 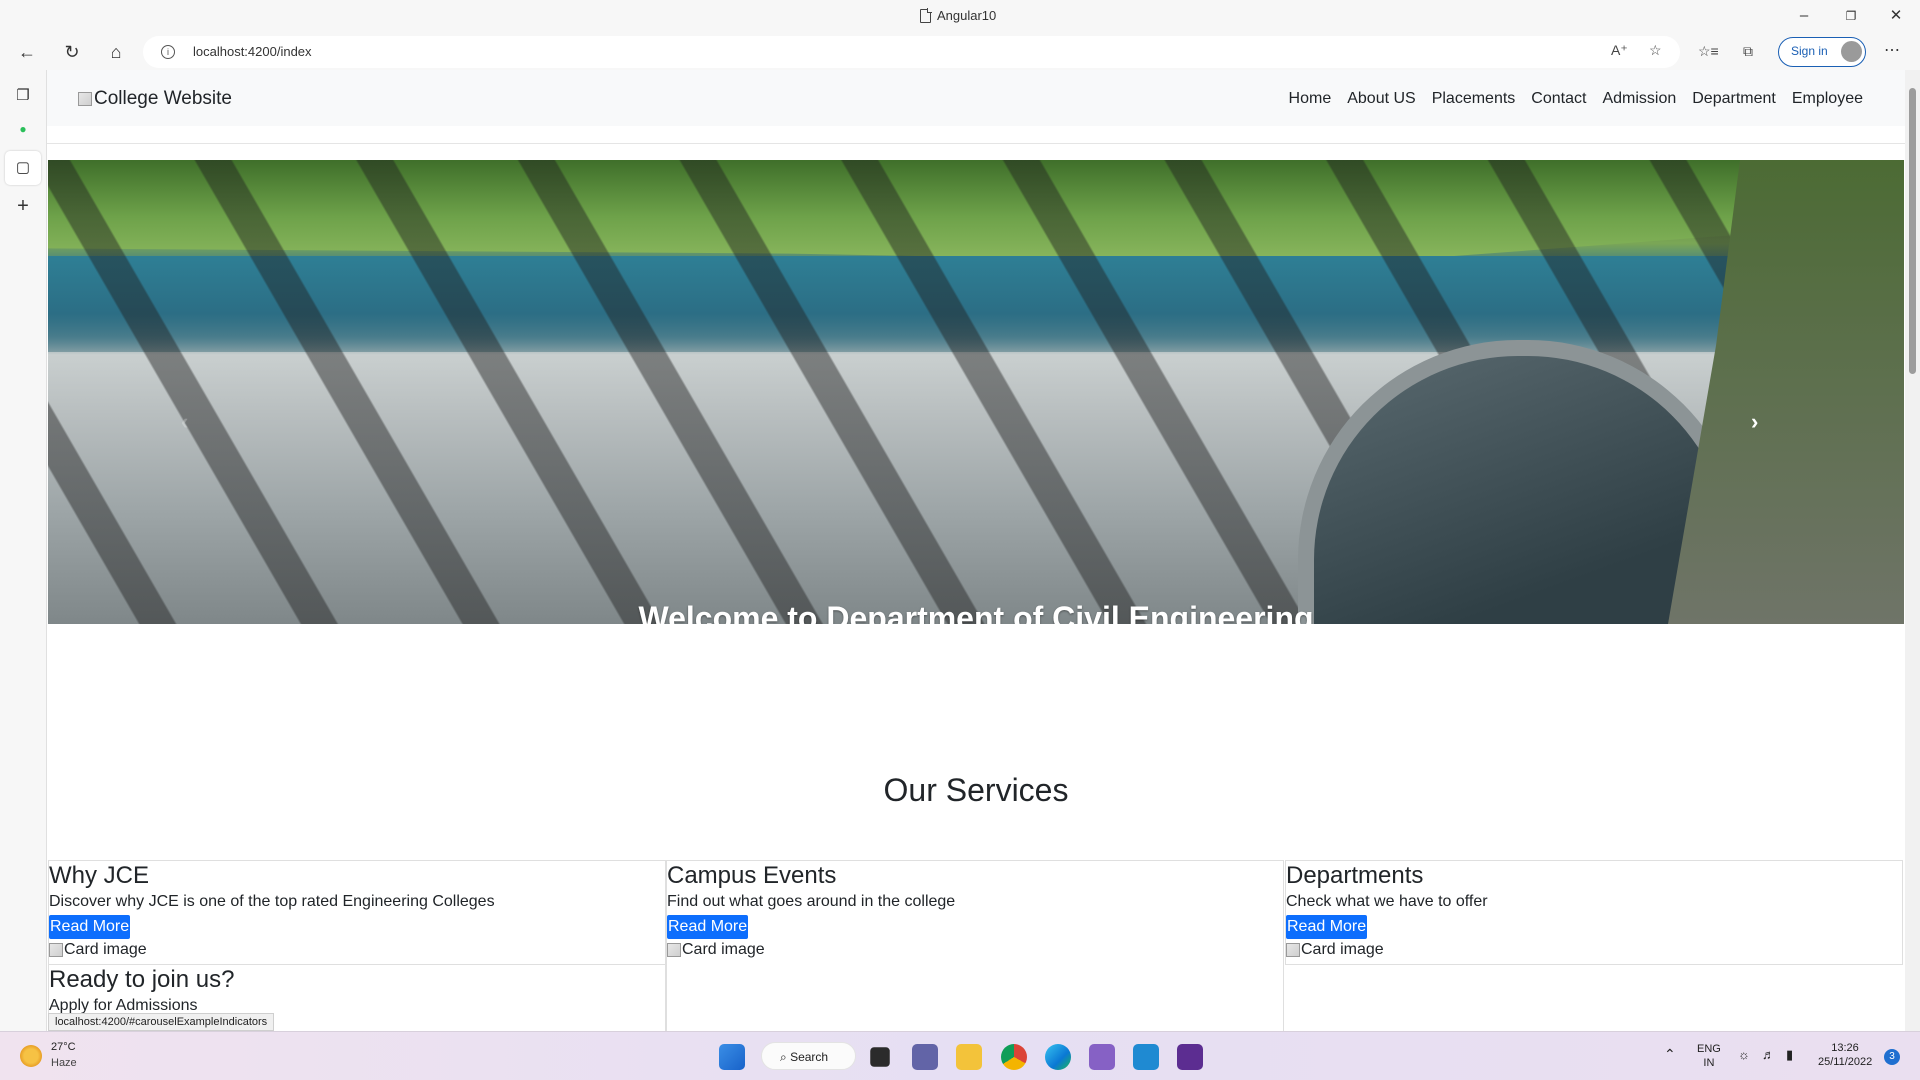 What do you see at coordinates (1892, 50) in the screenshot?
I see `more-options-icon: ⋯` at bounding box center [1892, 50].